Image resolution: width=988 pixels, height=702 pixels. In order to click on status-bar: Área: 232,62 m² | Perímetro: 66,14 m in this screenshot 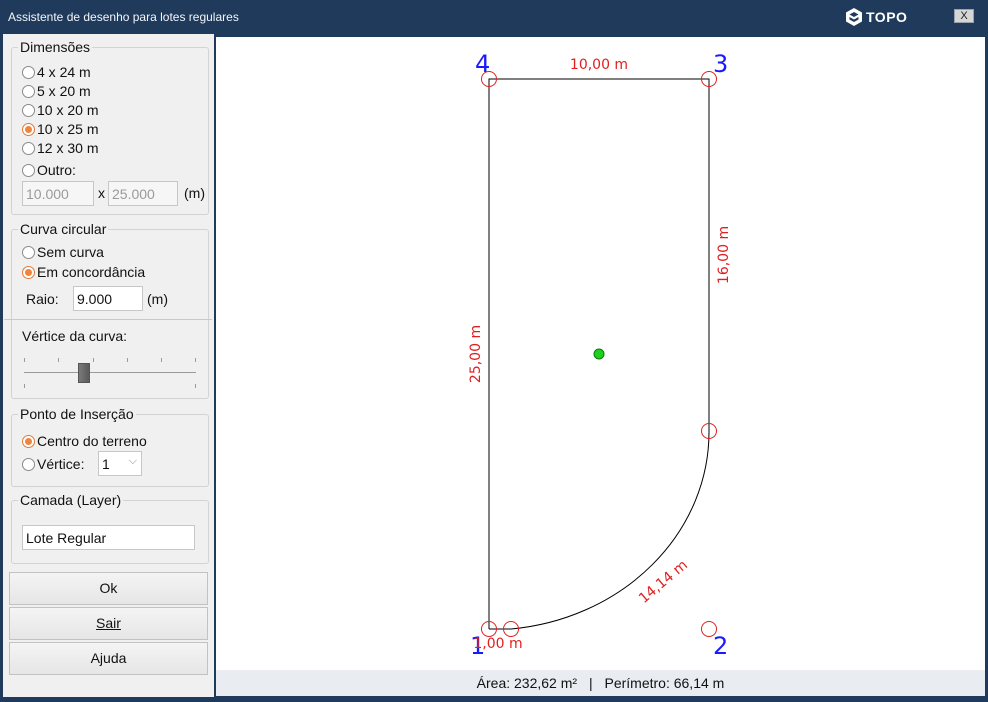, I will do `click(600, 683)`.